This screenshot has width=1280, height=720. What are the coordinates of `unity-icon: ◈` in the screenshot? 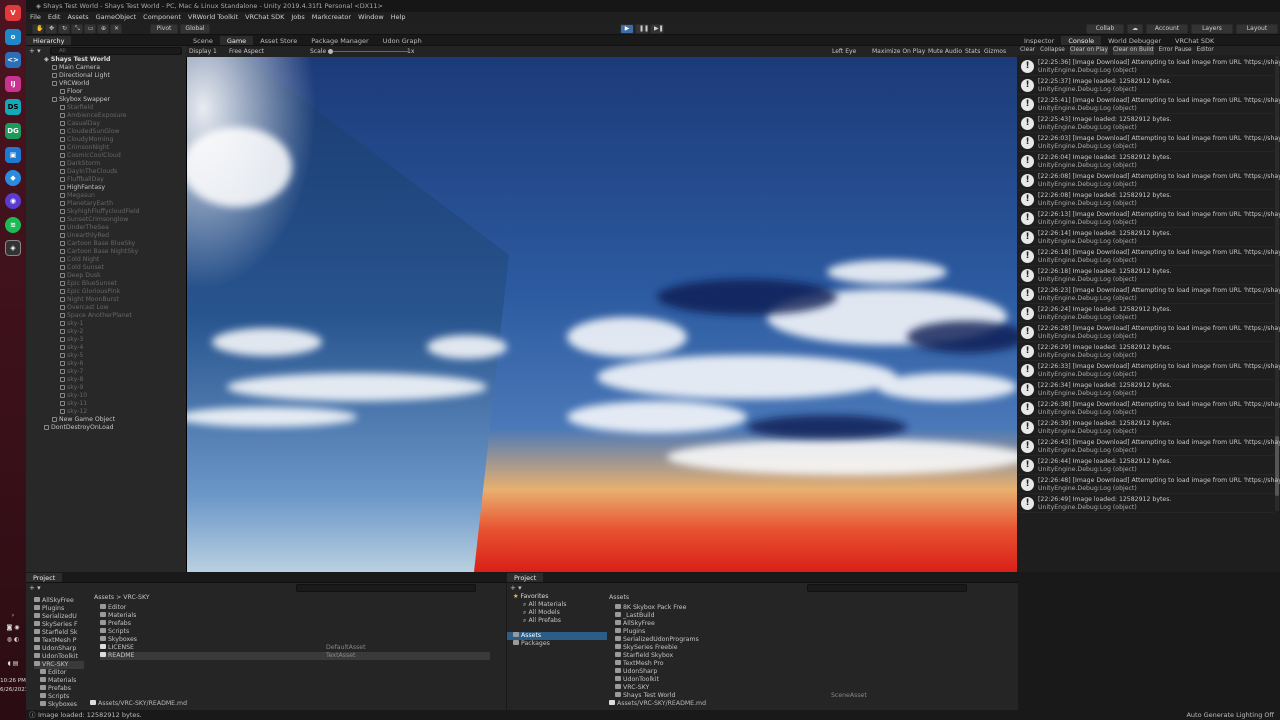 It's located at (13, 248).